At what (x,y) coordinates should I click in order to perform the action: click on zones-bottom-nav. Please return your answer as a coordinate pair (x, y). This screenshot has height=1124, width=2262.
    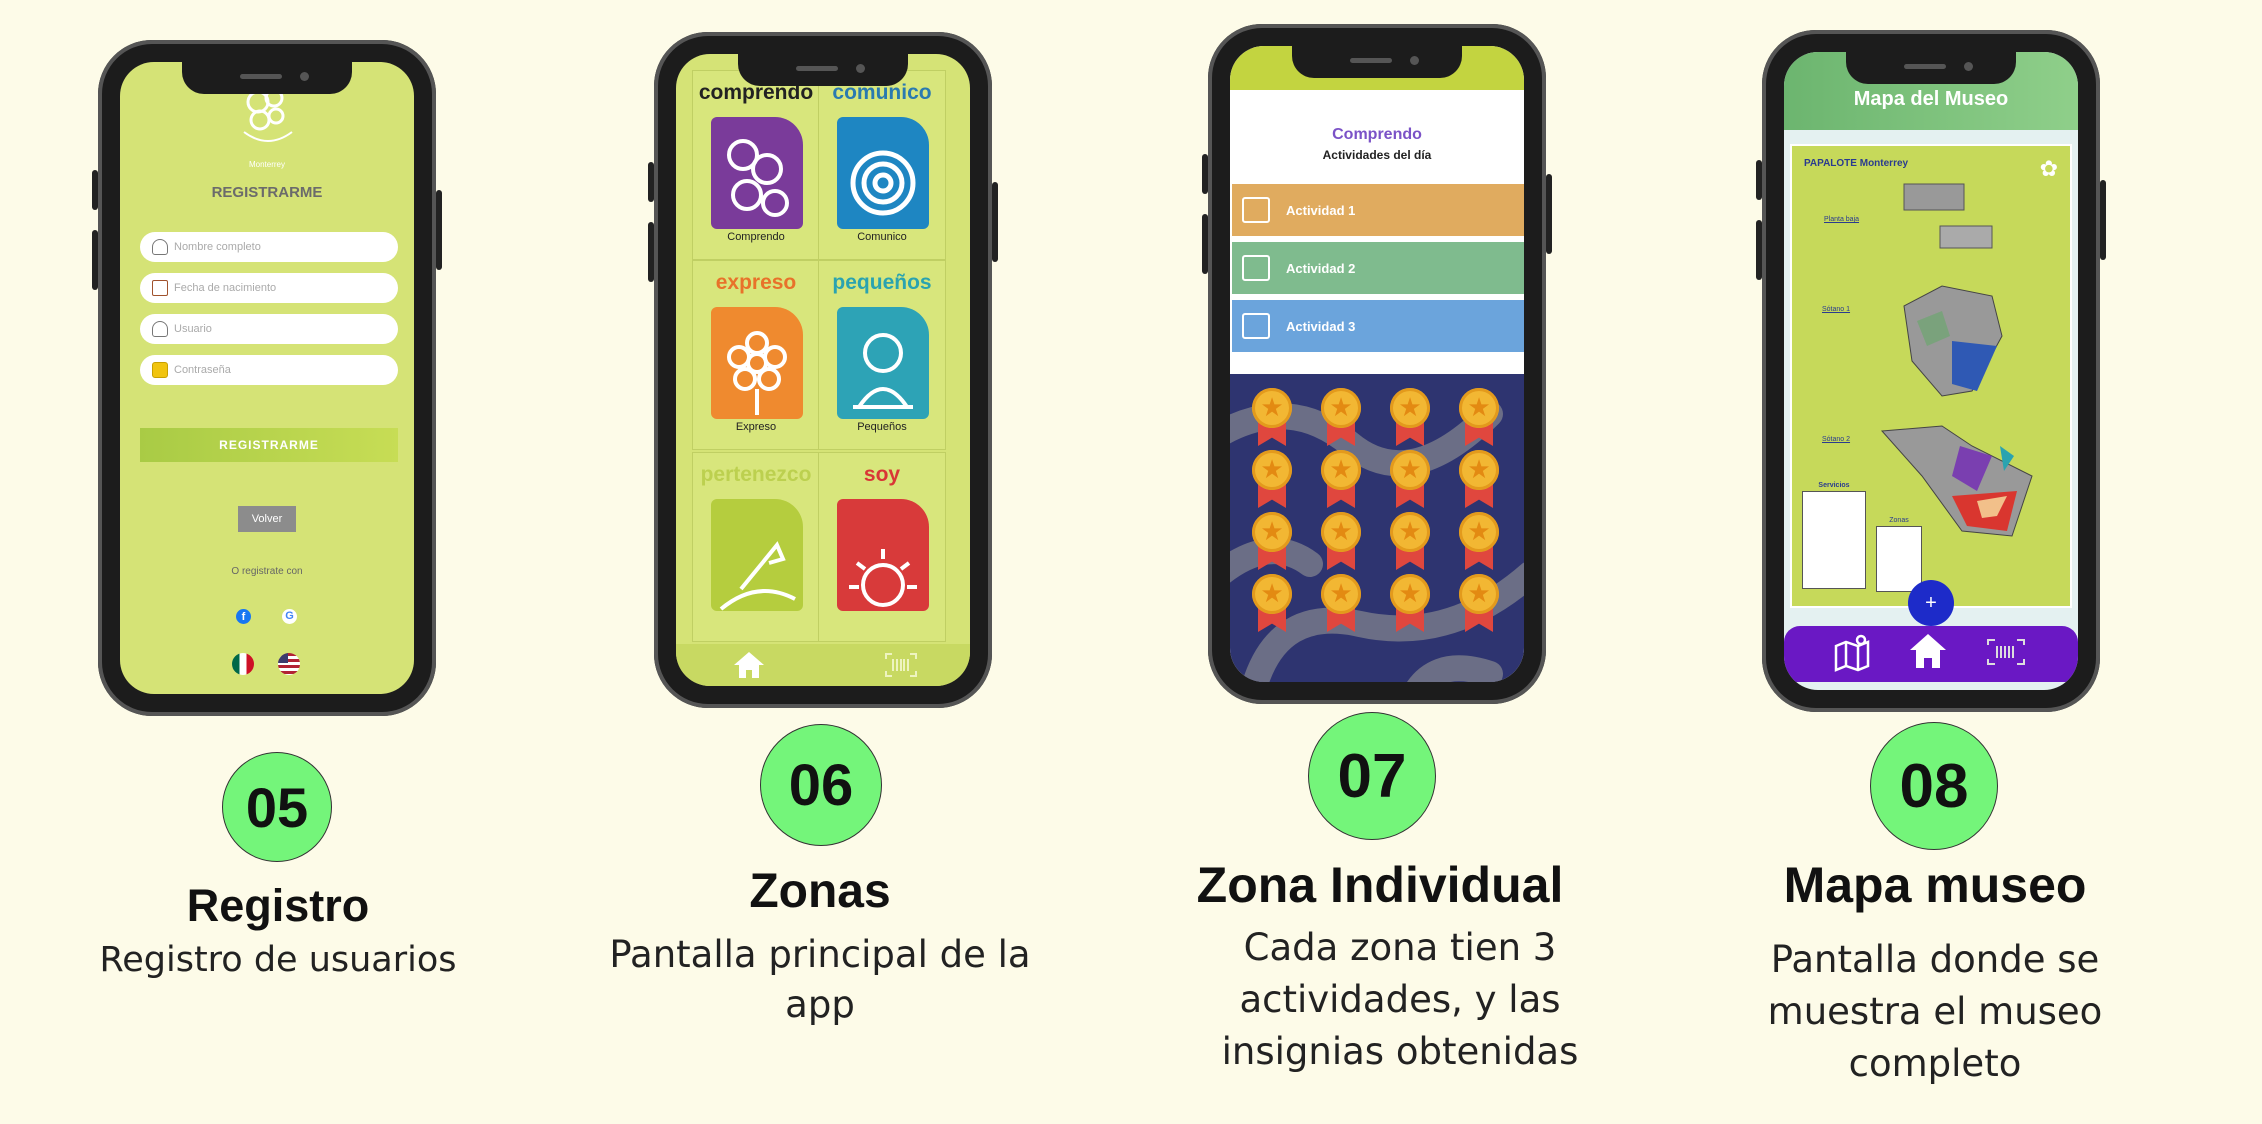
    Looking at the image, I should click on (823, 665).